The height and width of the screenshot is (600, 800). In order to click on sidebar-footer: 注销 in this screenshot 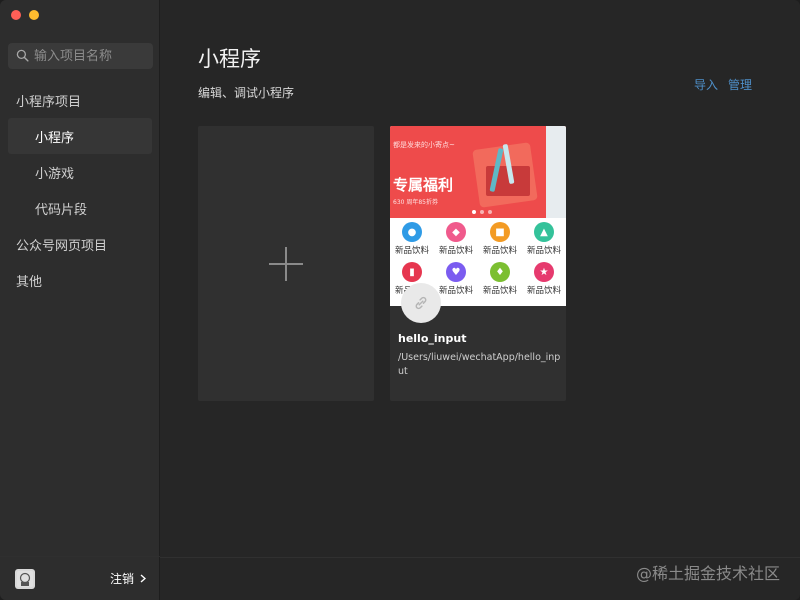, I will do `click(80, 578)`.